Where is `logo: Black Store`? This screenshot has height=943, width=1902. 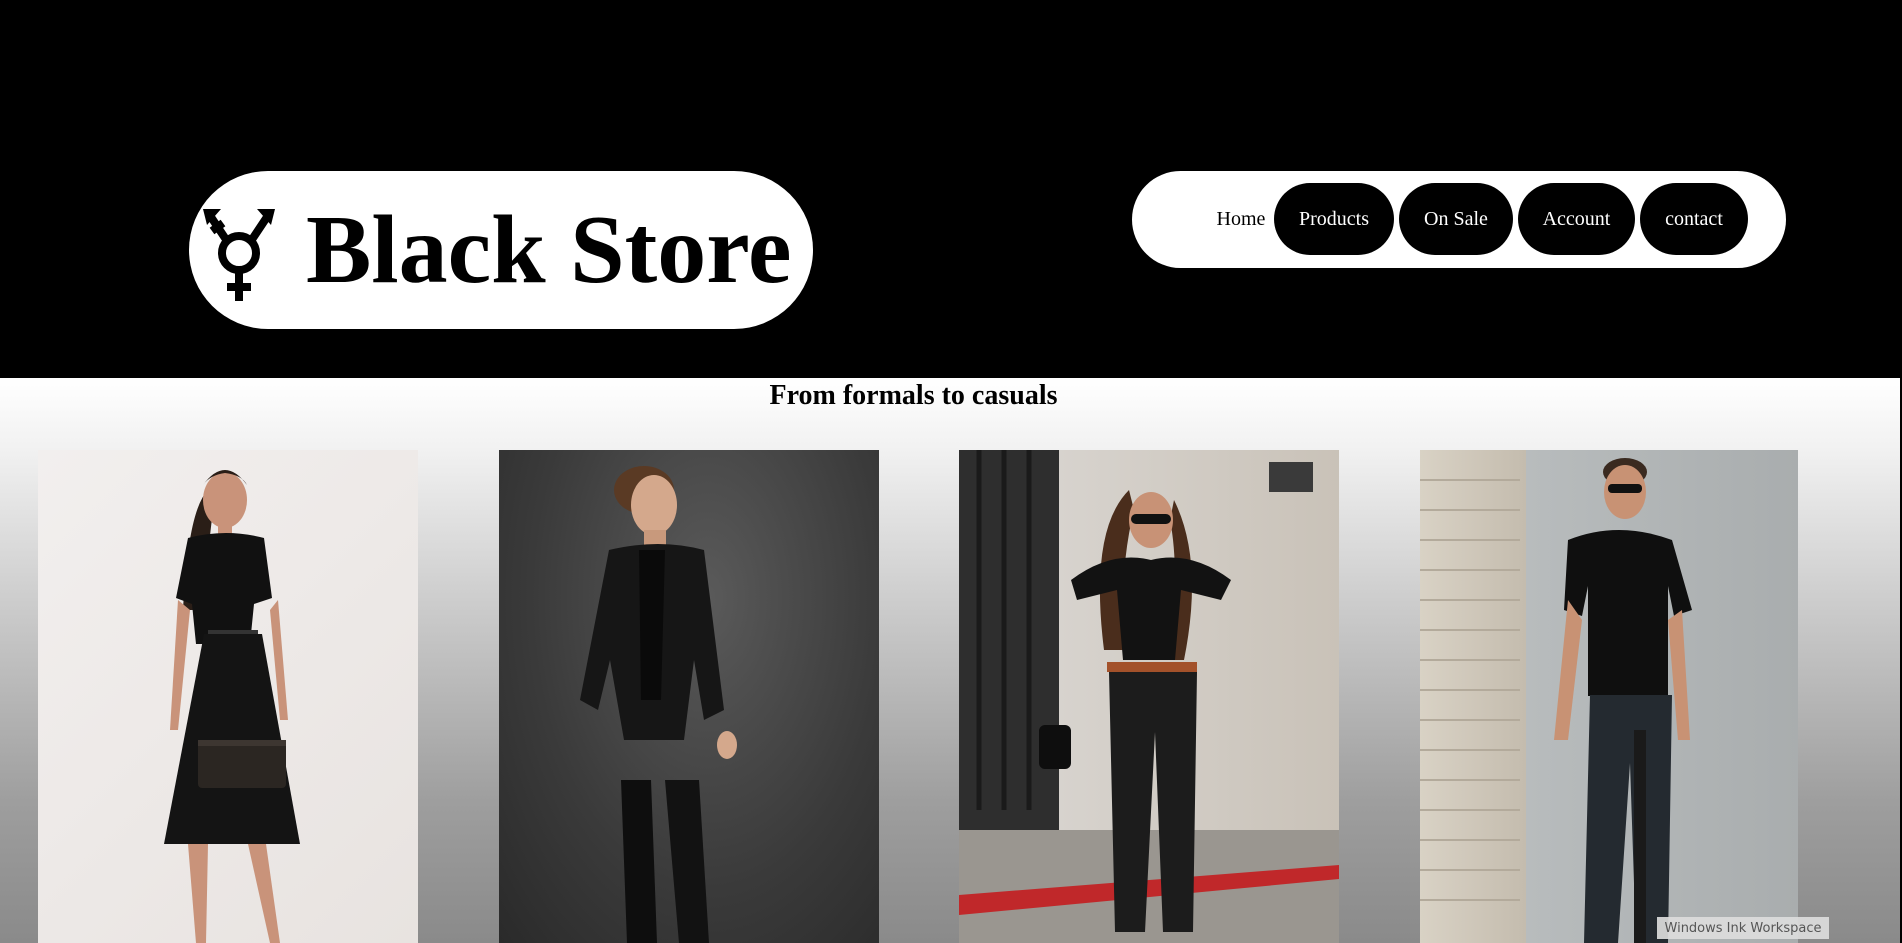
logo: Black Store is located at coordinates (501, 250).